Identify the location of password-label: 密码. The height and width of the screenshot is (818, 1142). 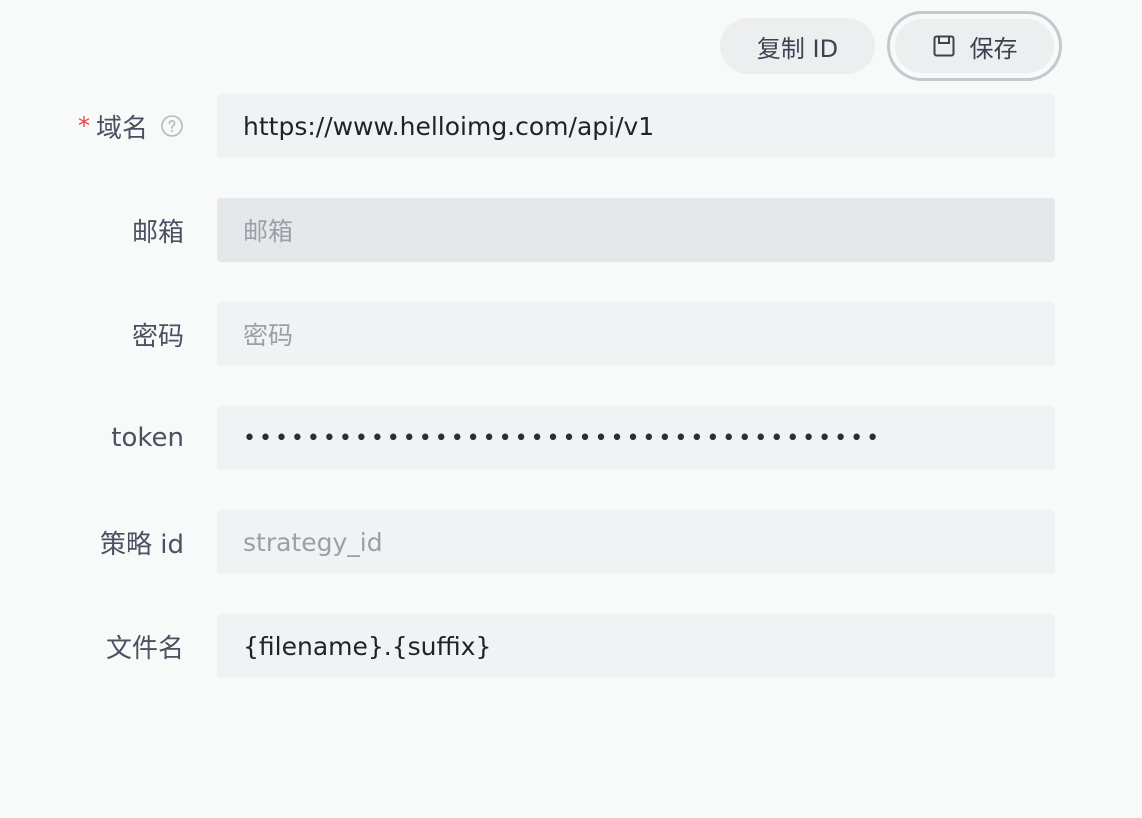
(158, 334).